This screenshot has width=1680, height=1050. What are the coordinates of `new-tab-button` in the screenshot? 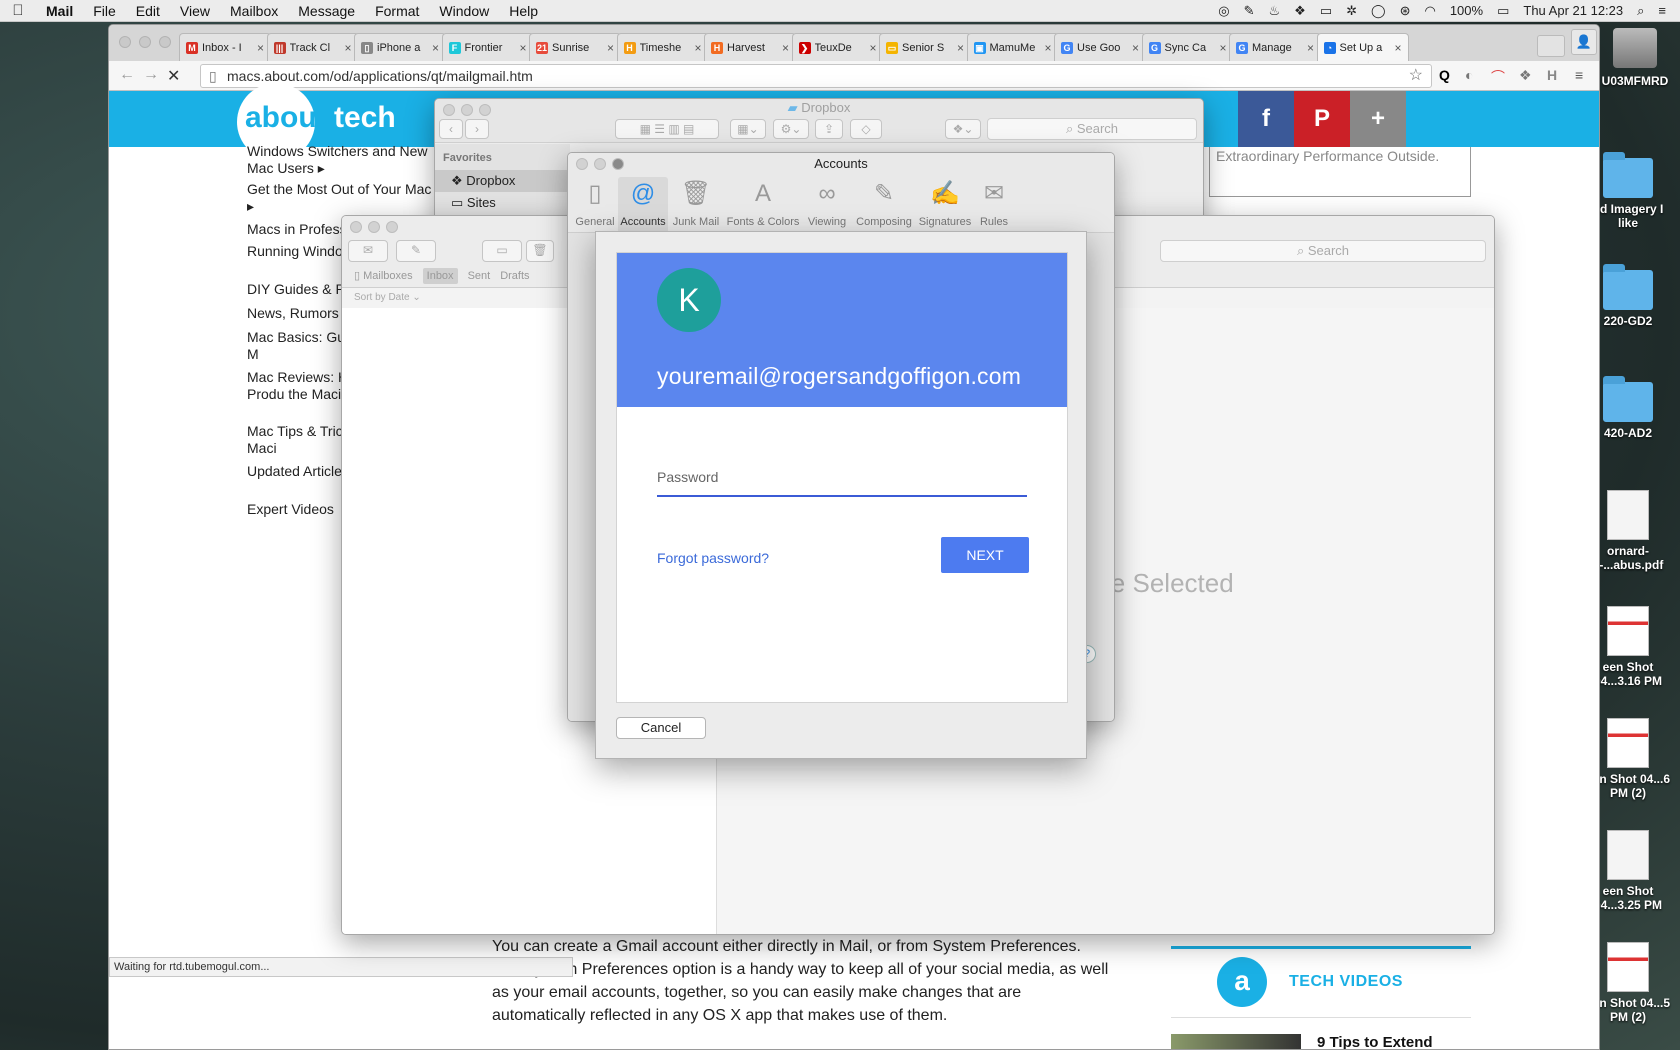 It's located at (1551, 46).